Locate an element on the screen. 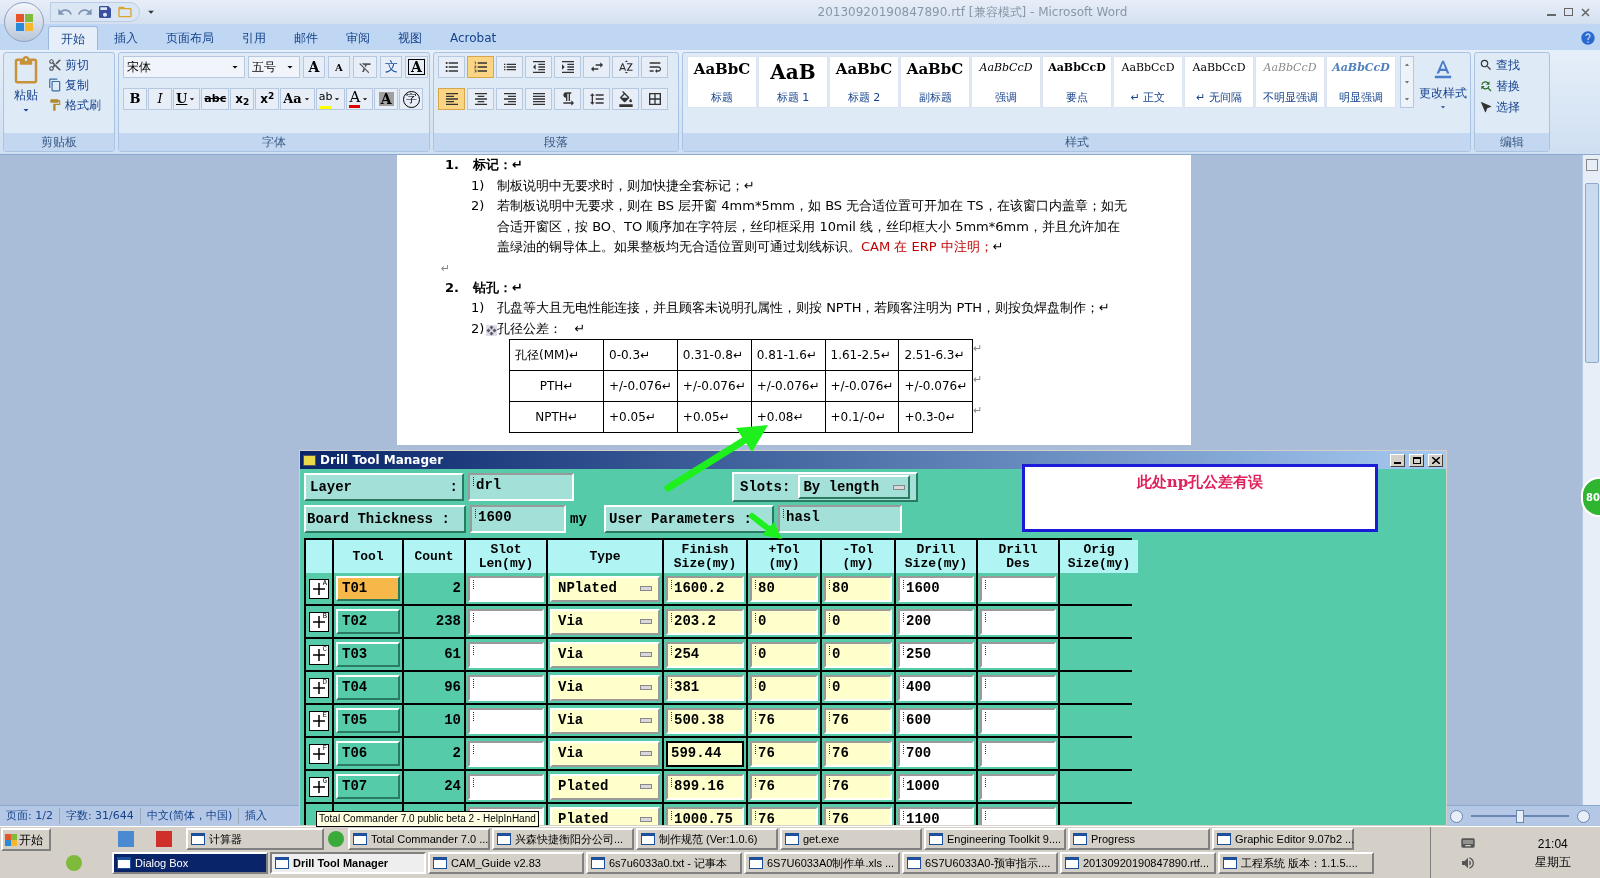 The height and width of the screenshot is (878, 1600). clear-format-button is located at coordinates (365, 67).